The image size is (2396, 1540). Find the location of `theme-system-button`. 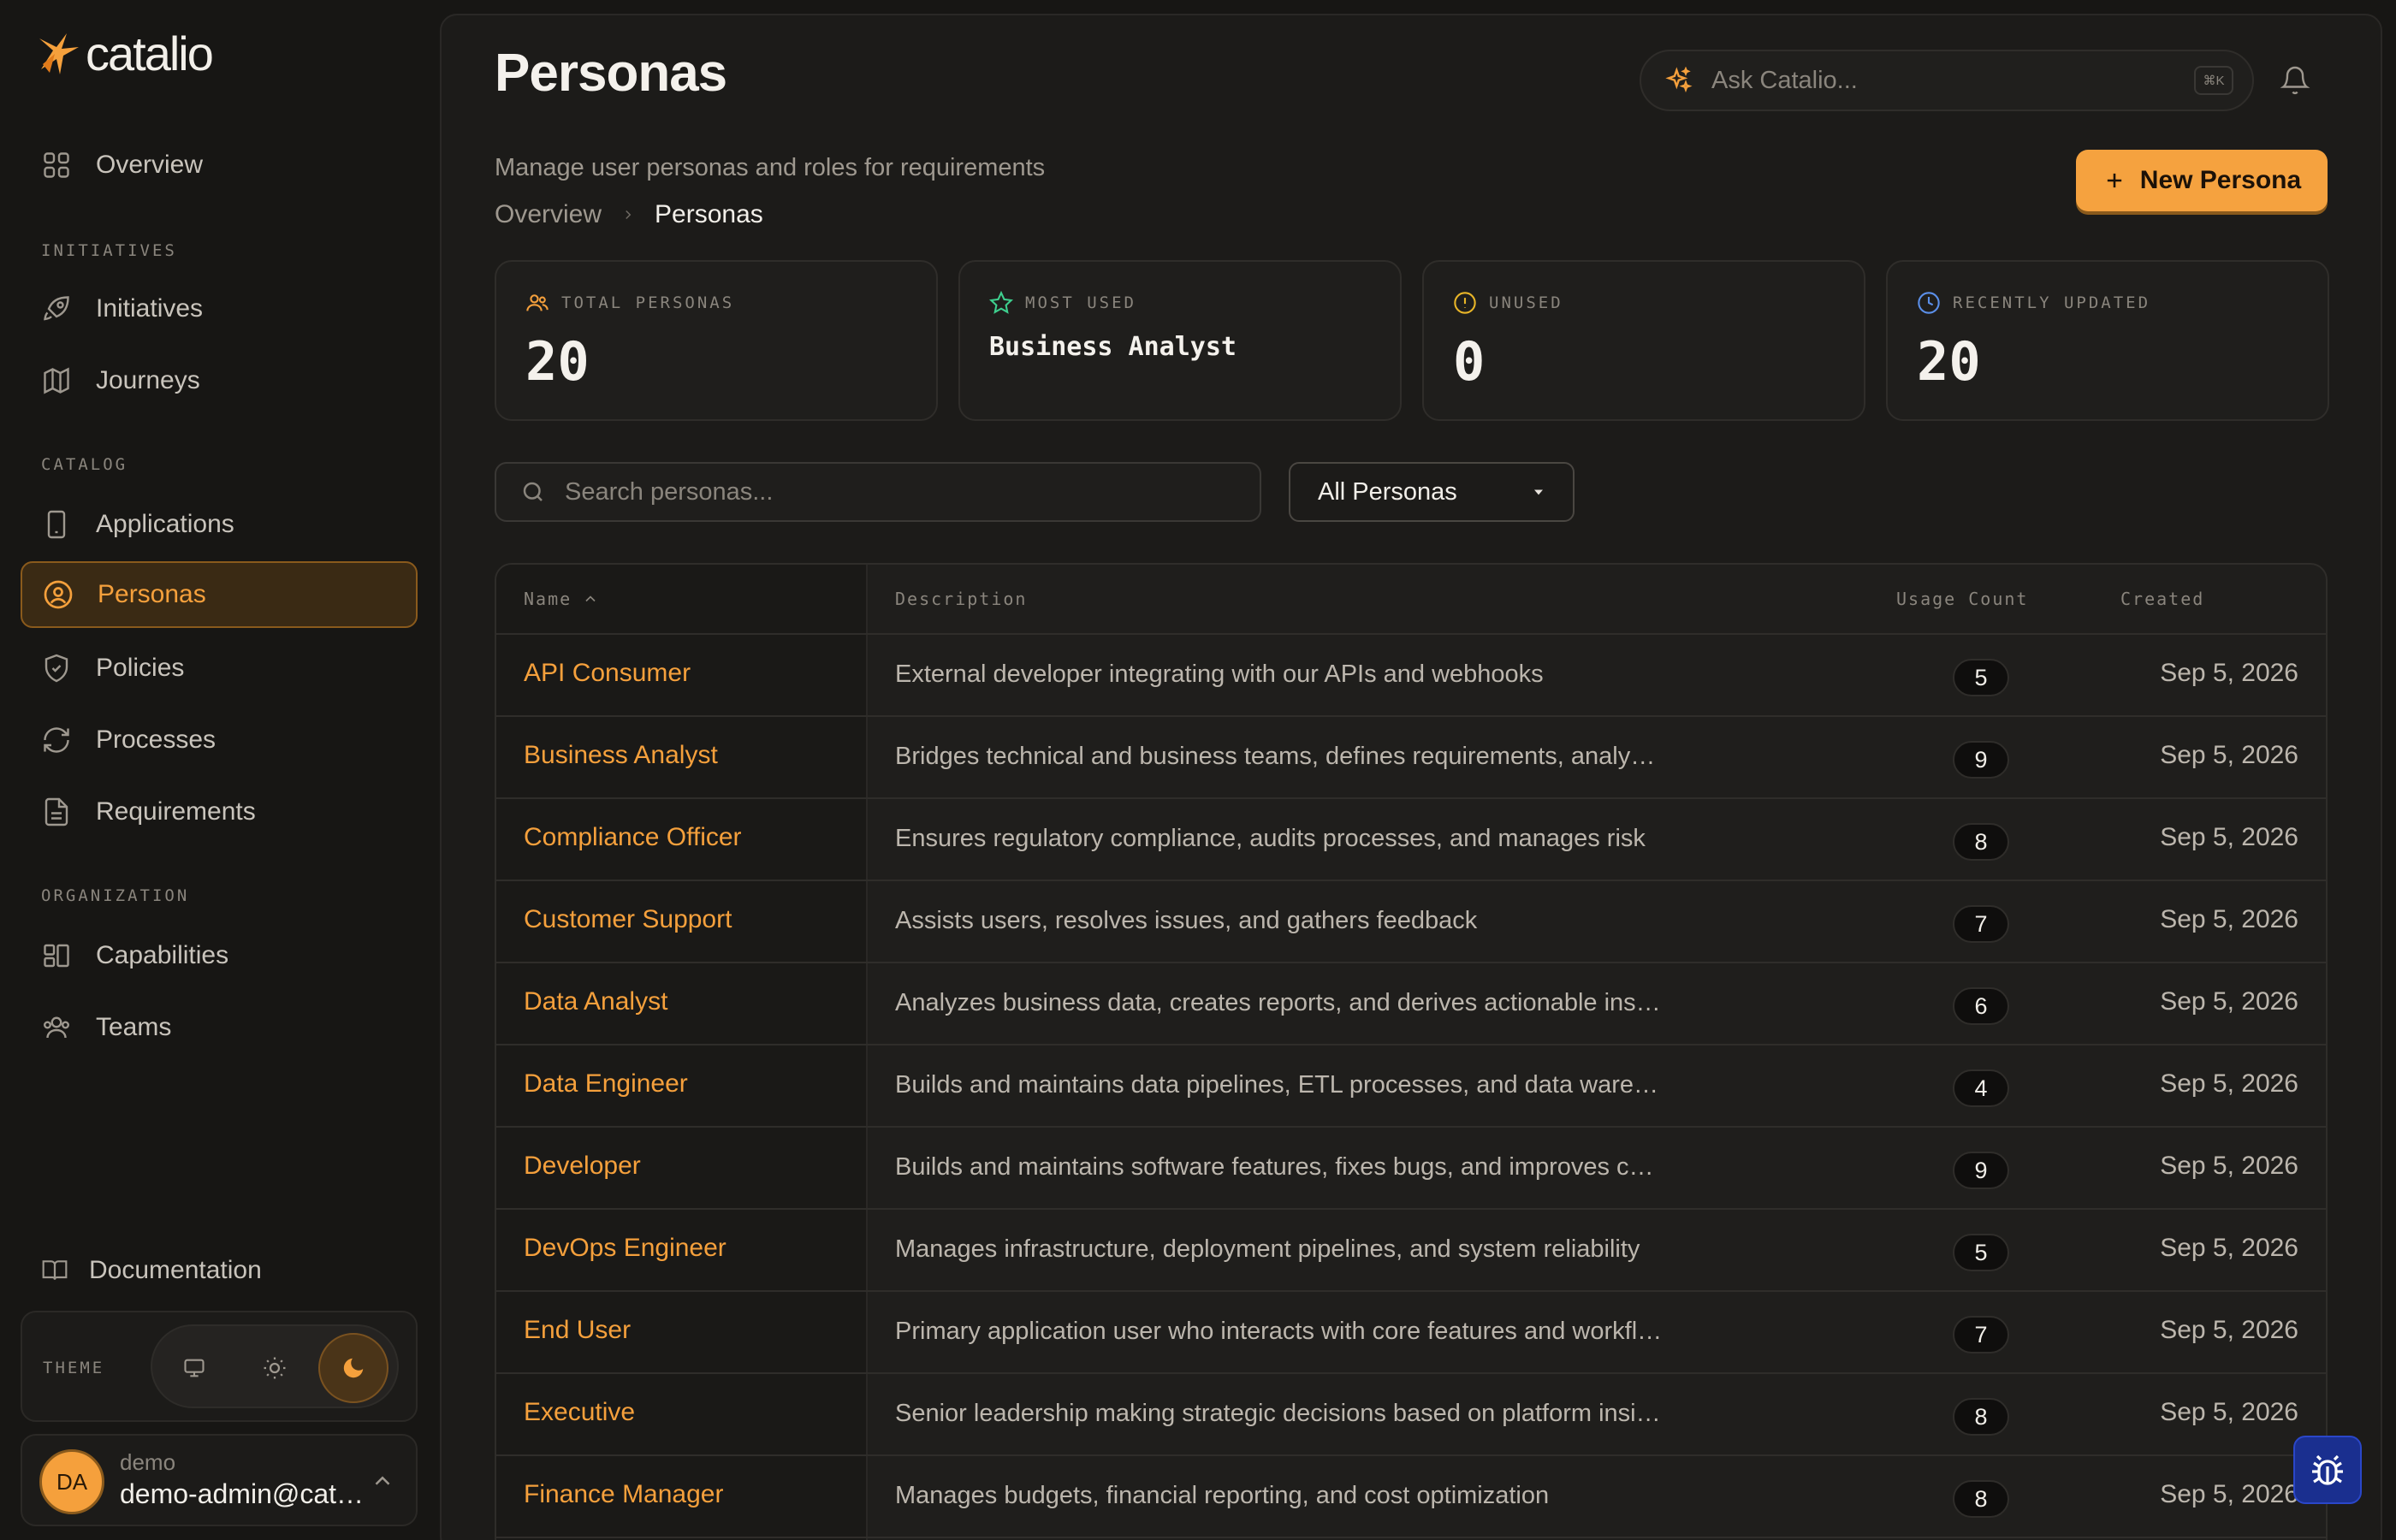

theme-system-button is located at coordinates (194, 1368).